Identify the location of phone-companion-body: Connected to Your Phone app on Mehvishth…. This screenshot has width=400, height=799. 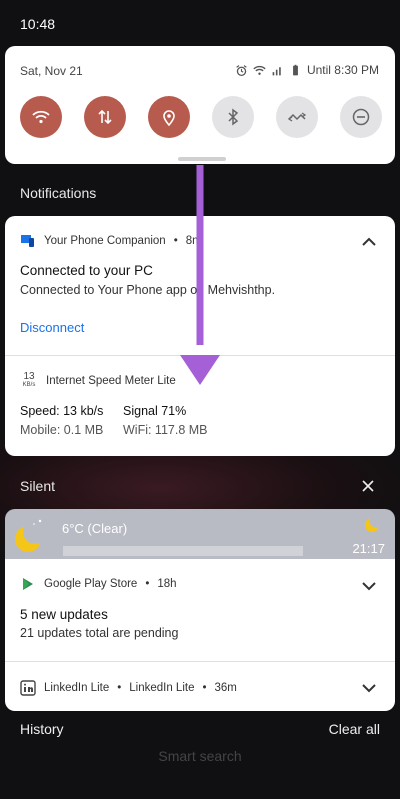
(148, 290).